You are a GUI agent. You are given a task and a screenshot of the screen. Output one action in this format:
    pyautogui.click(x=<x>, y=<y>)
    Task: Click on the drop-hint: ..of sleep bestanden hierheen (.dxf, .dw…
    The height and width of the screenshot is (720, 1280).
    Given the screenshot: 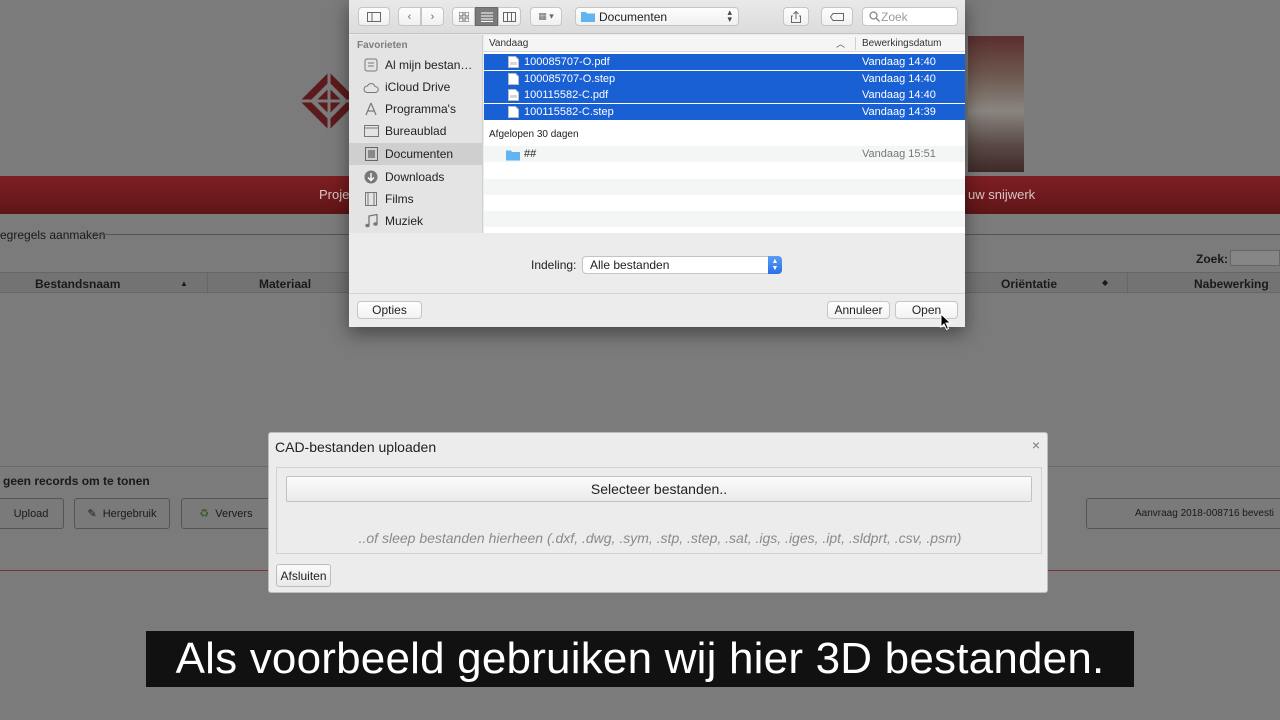 What is the action you would take?
    pyautogui.click(x=660, y=538)
    